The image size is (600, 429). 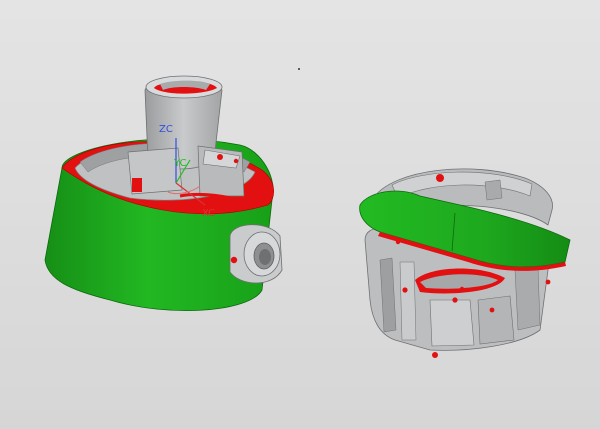 I want to click on housing-red-slot, so click(x=137, y=185).